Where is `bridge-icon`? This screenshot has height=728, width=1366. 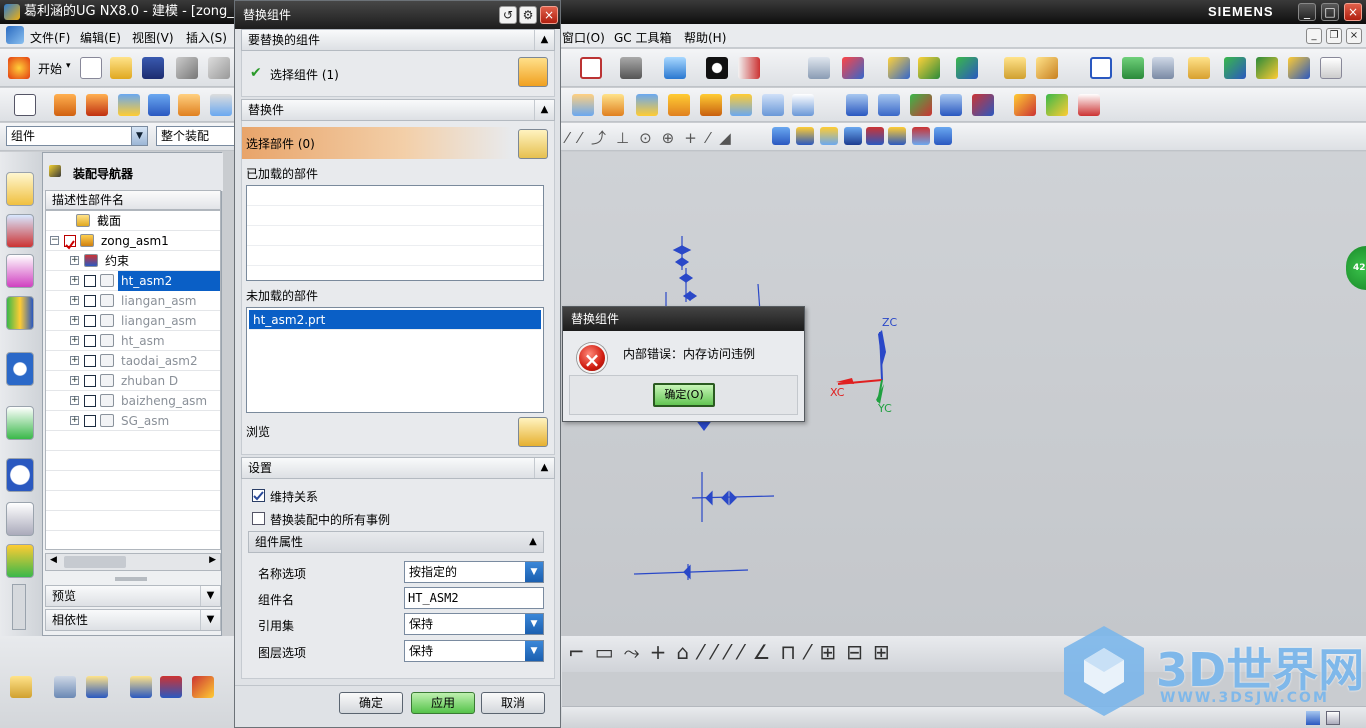 bridge-icon is located at coordinates (1089, 105).